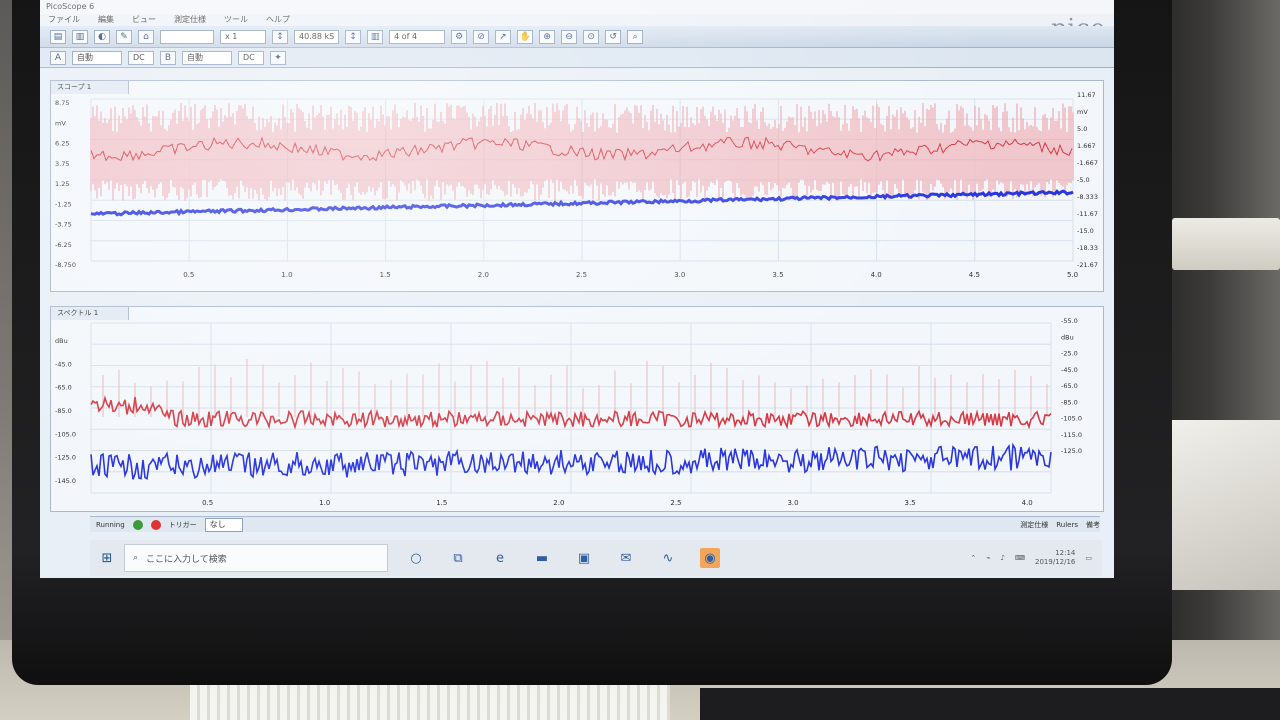 The image size is (1280, 720). Describe the element at coordinates (286, 275) in the screenshot. I see `x-tick-label: 1.0` at that location.